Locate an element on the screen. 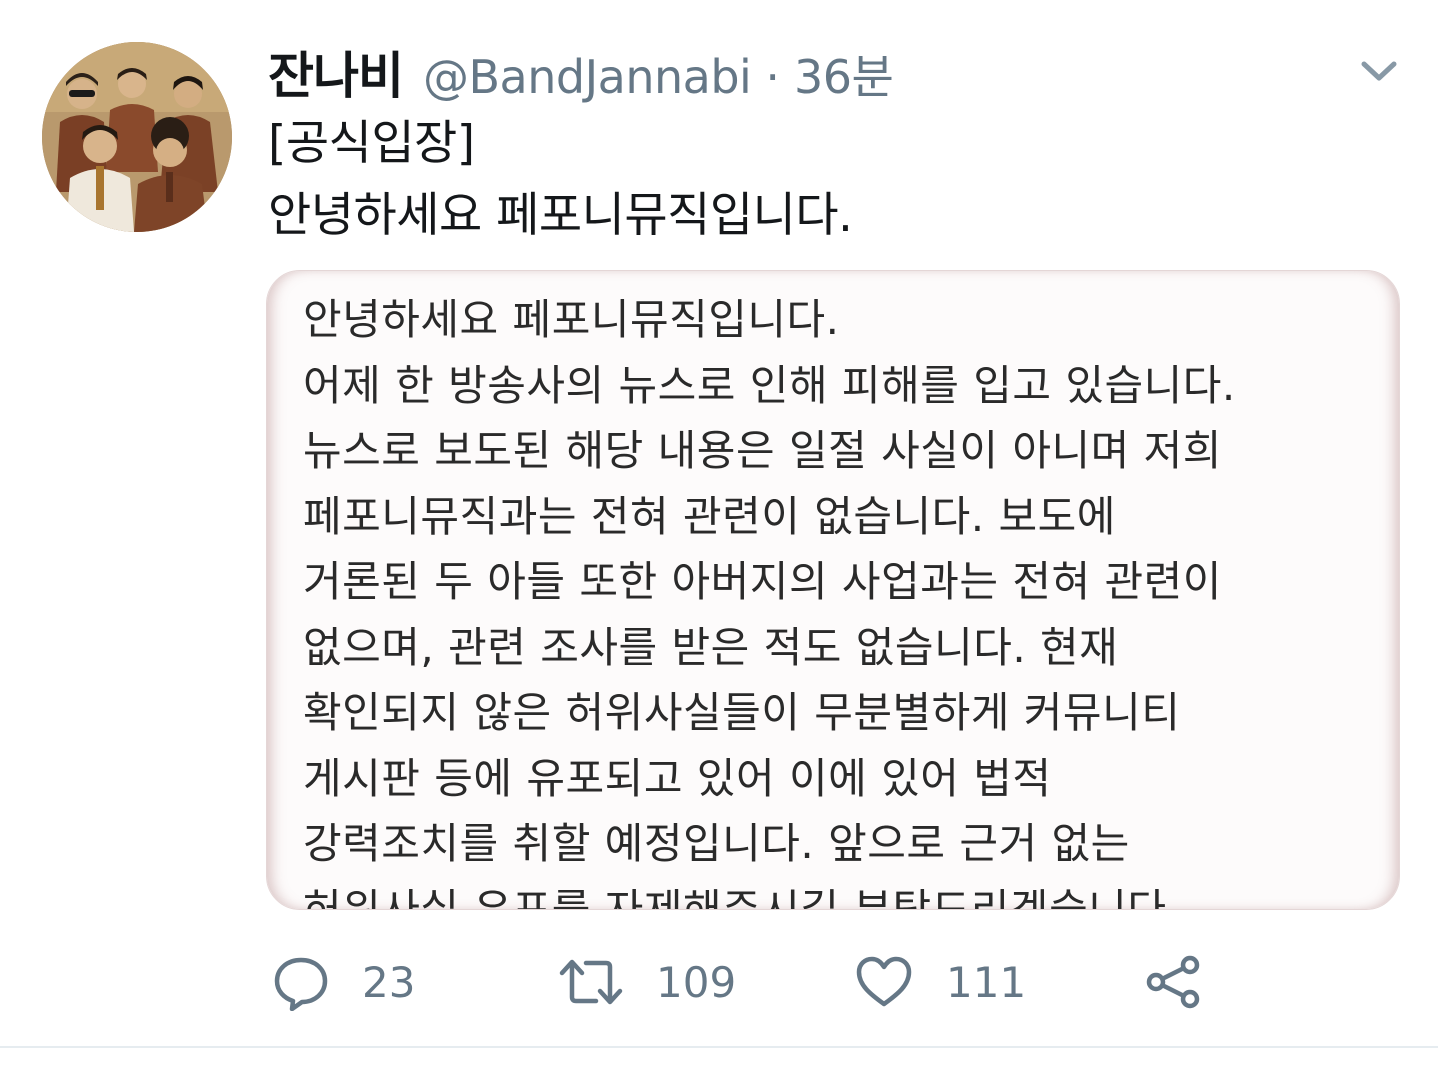 The width and height of the screenshot is (1438, 1069). statement-line: 페포니뮤직과는 전혀 관련이 없습니다. 보도에 is located at coordinates (709, 516).